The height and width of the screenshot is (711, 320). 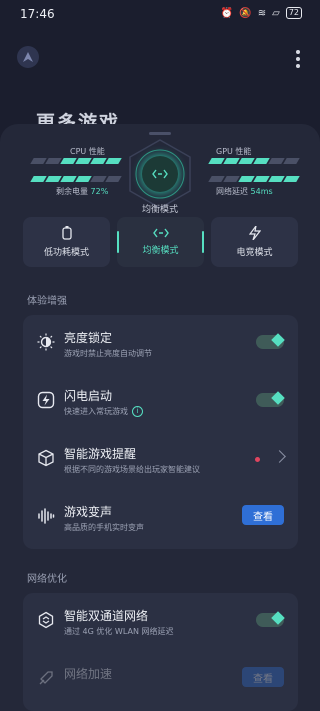 I want to click on list-item-brightness-lock: 亮度锁定 游戏时禁止亮度自动调节, so click(x=160, y=343).